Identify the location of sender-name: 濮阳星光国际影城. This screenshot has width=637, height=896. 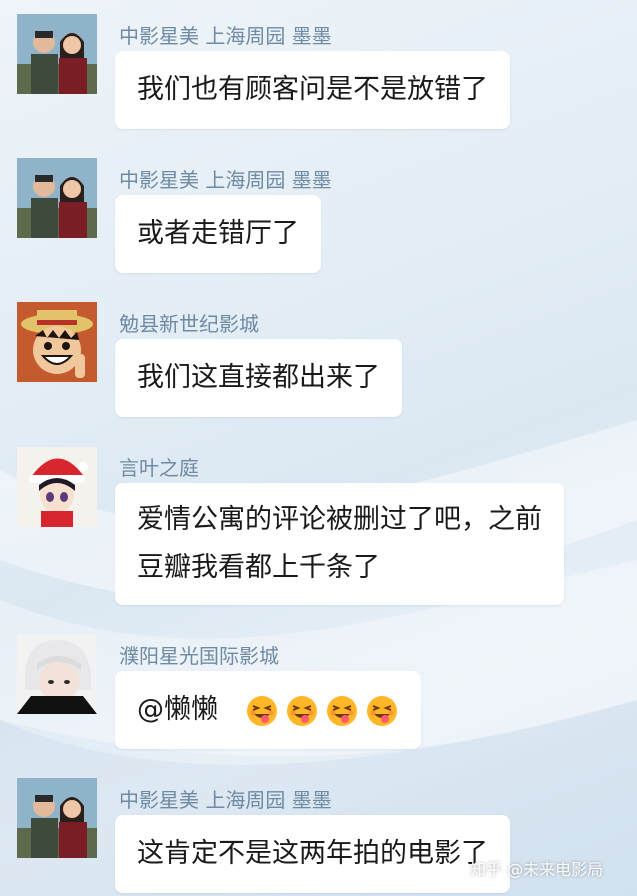
(199, 656).